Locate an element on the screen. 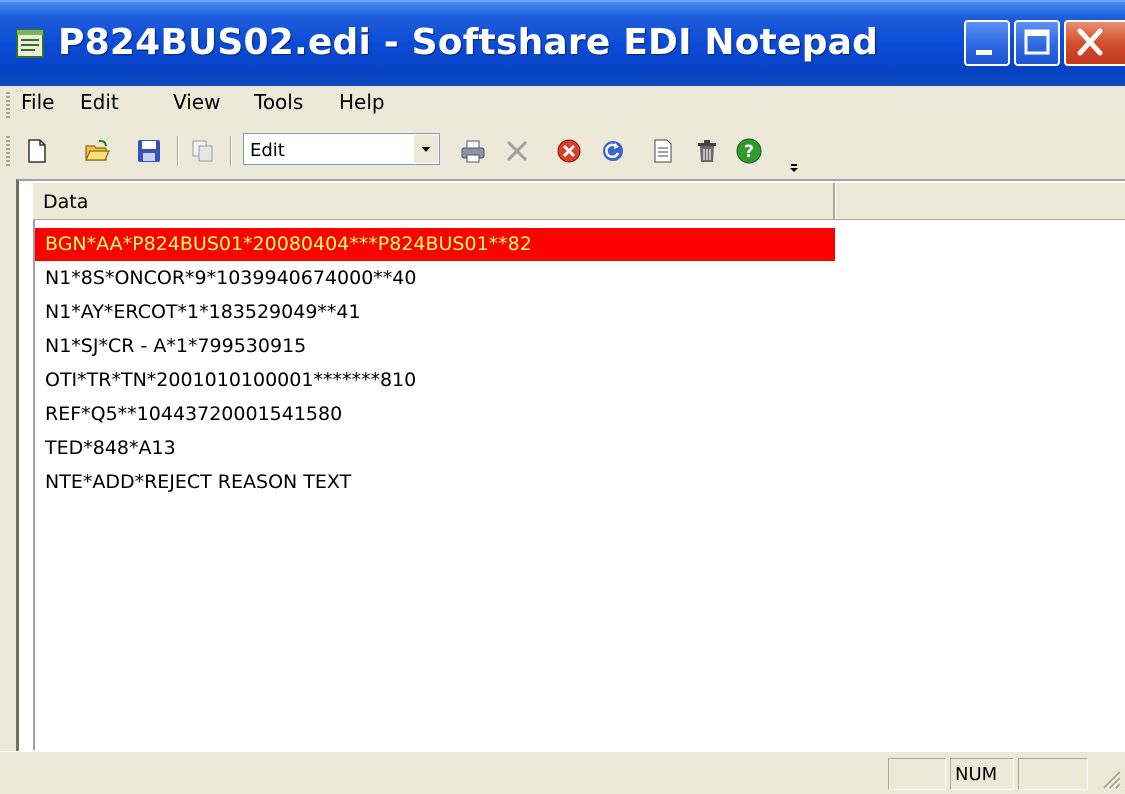 The height and width of the screenshot is (794, 1125). maximize-icon is located at coordinates (1037, 42).